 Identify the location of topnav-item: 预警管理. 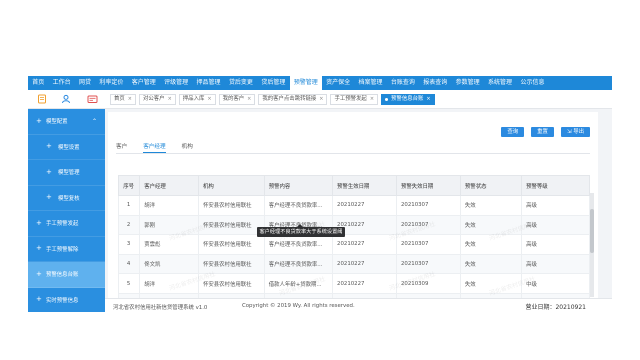
(305, 83).